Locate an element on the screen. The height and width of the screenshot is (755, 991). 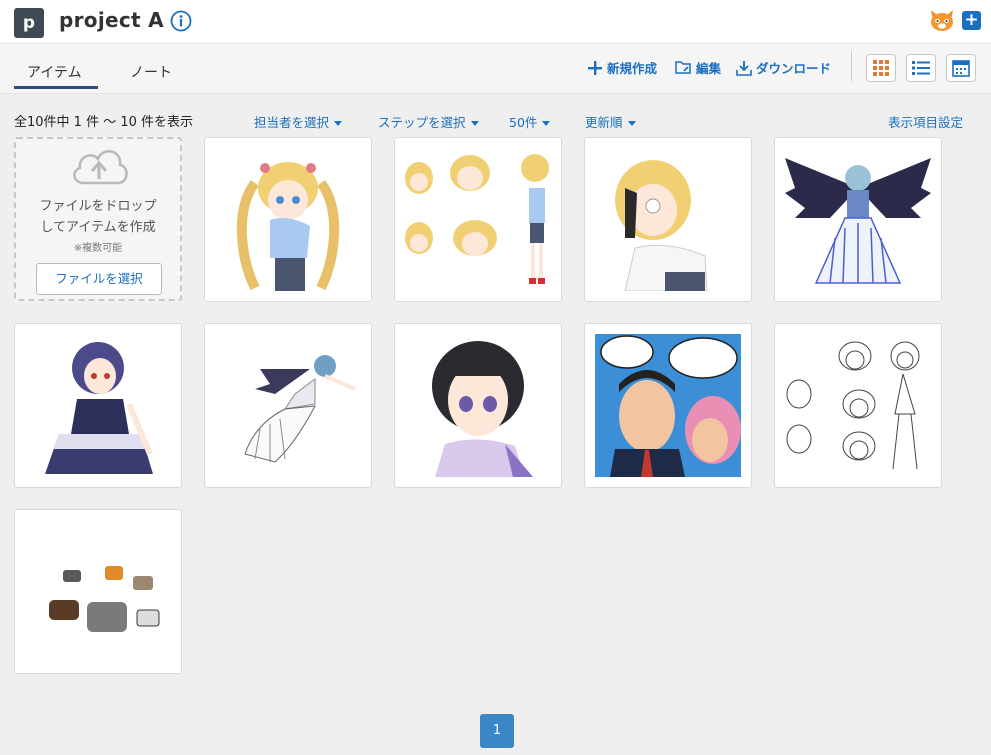
step-filter-label: ステップを選択 is located at coordinates (422, 122).